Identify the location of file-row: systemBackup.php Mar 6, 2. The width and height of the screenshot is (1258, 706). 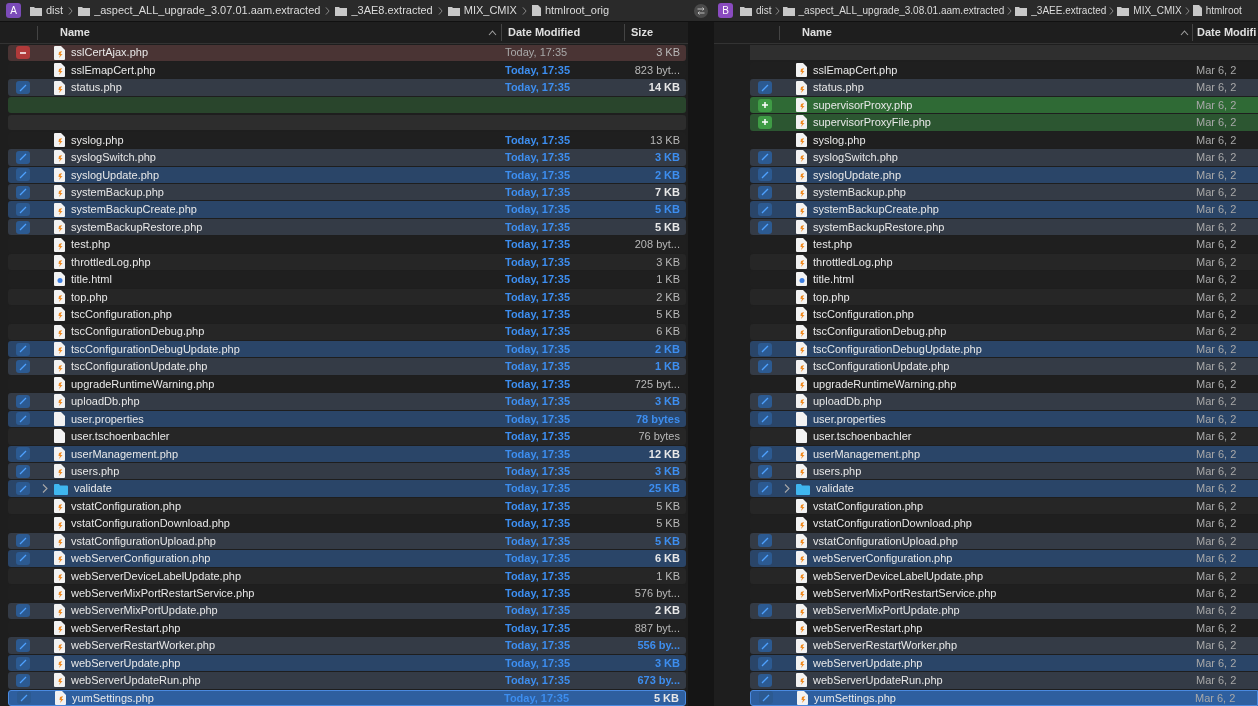
(1004, 192).